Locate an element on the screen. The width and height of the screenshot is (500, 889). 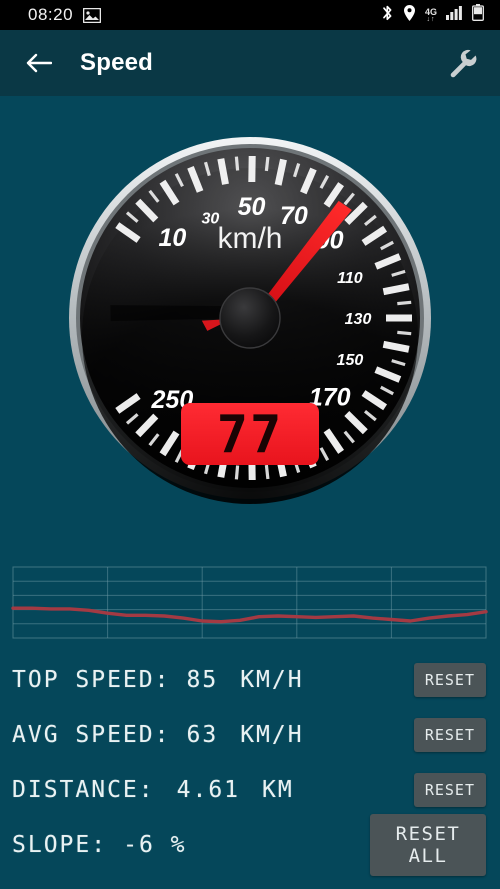
stat-row-avg-speed: AVG SPEED: 63 KM/H RESET is located at coordinates (250, 734).